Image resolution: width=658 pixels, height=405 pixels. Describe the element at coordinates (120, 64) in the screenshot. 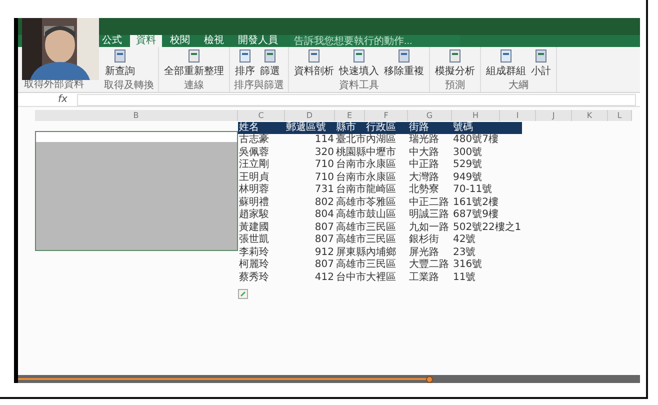

I see `ribbon-button: 新查詢` at that location.